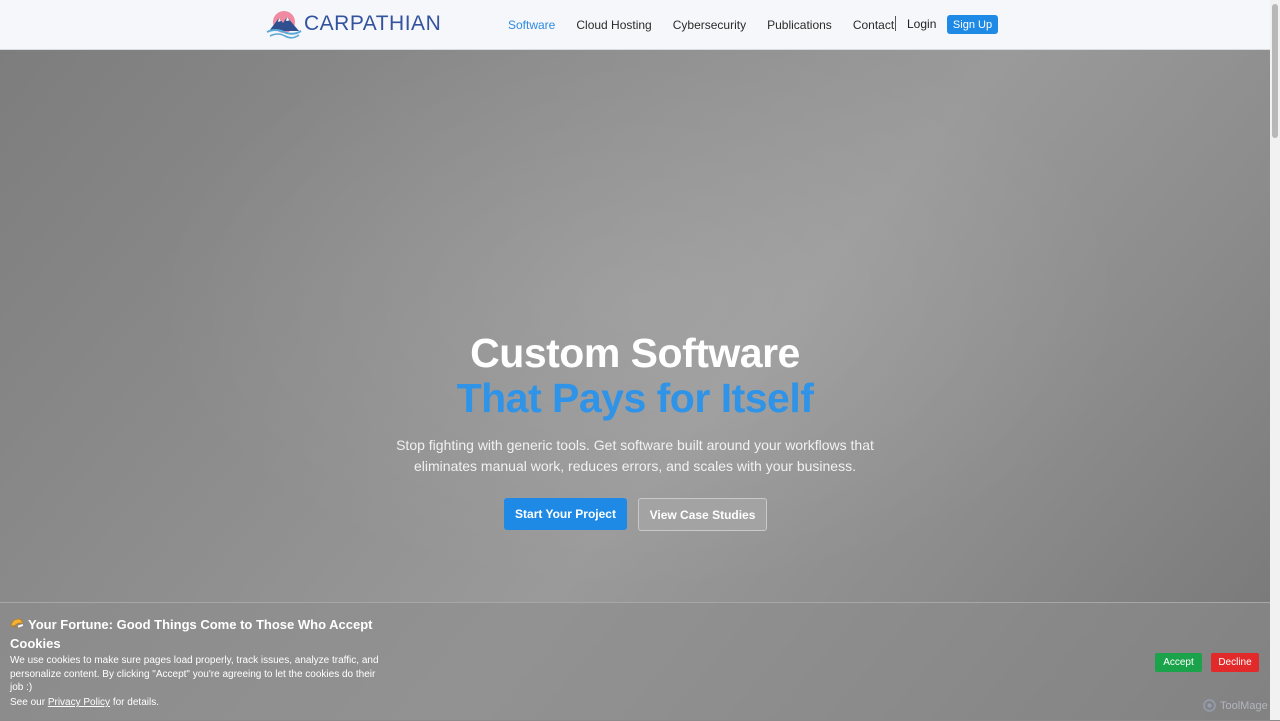 Image resolution: width=1280 pixels, height=721 pixels. I want to click on view-case-studies-button: View Case Studies, so click(702, 514).